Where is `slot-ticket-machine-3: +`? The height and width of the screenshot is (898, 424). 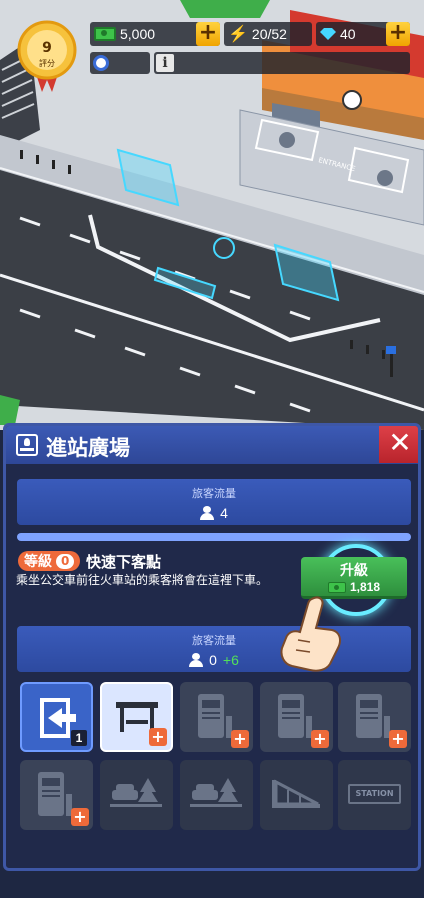 slot-ticket-machine-3: + is located at coordinates (374, 717).